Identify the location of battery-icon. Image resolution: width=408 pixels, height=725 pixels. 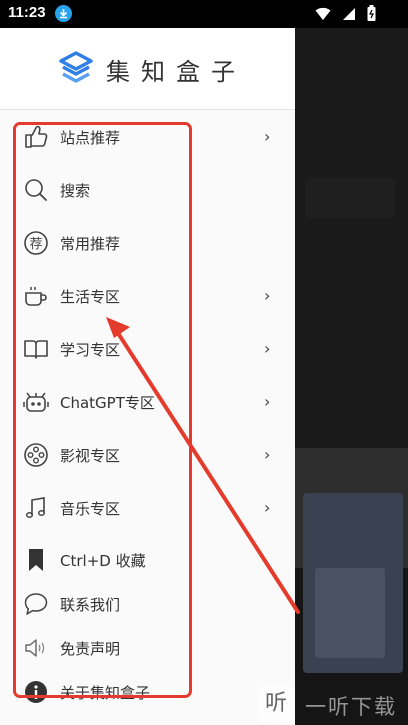
(371, 13).